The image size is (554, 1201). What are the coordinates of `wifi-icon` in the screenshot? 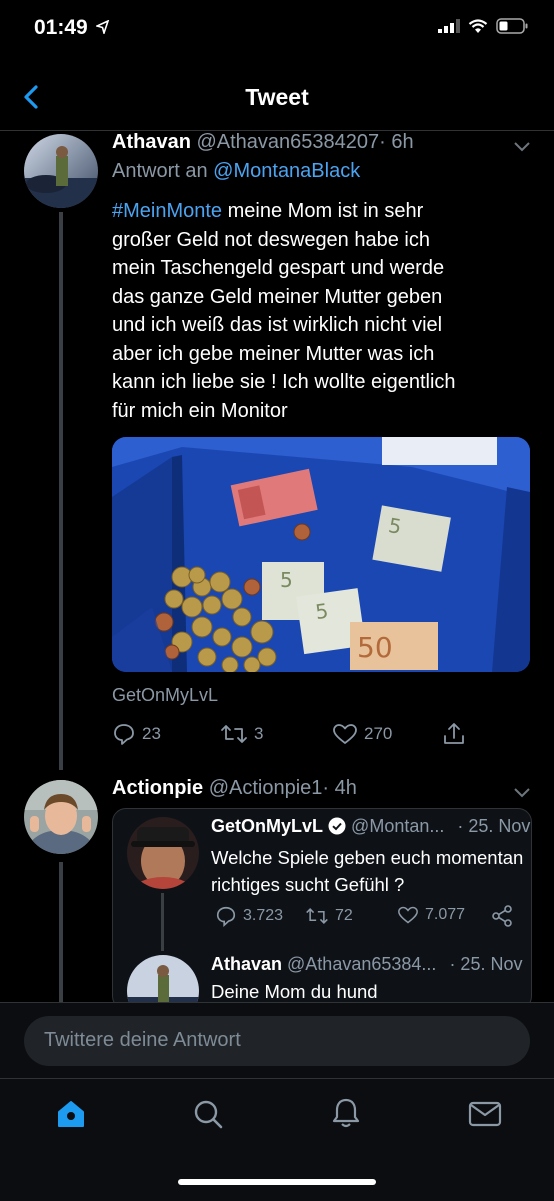 It's located at (478, 25).